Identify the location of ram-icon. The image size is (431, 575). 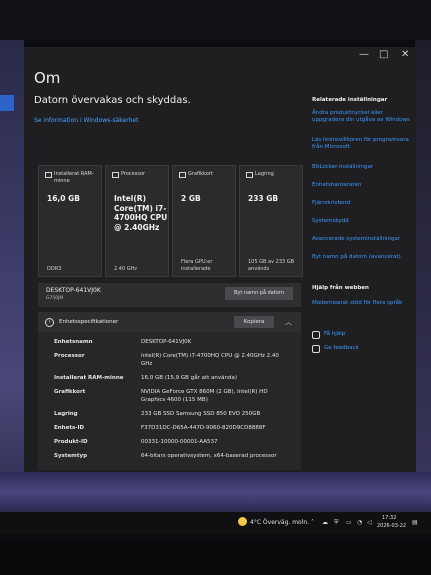
(48, 175).